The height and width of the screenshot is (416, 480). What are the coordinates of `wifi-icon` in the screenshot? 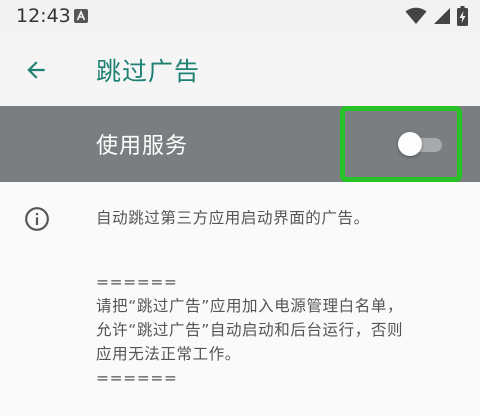 It's located at (416, 15).